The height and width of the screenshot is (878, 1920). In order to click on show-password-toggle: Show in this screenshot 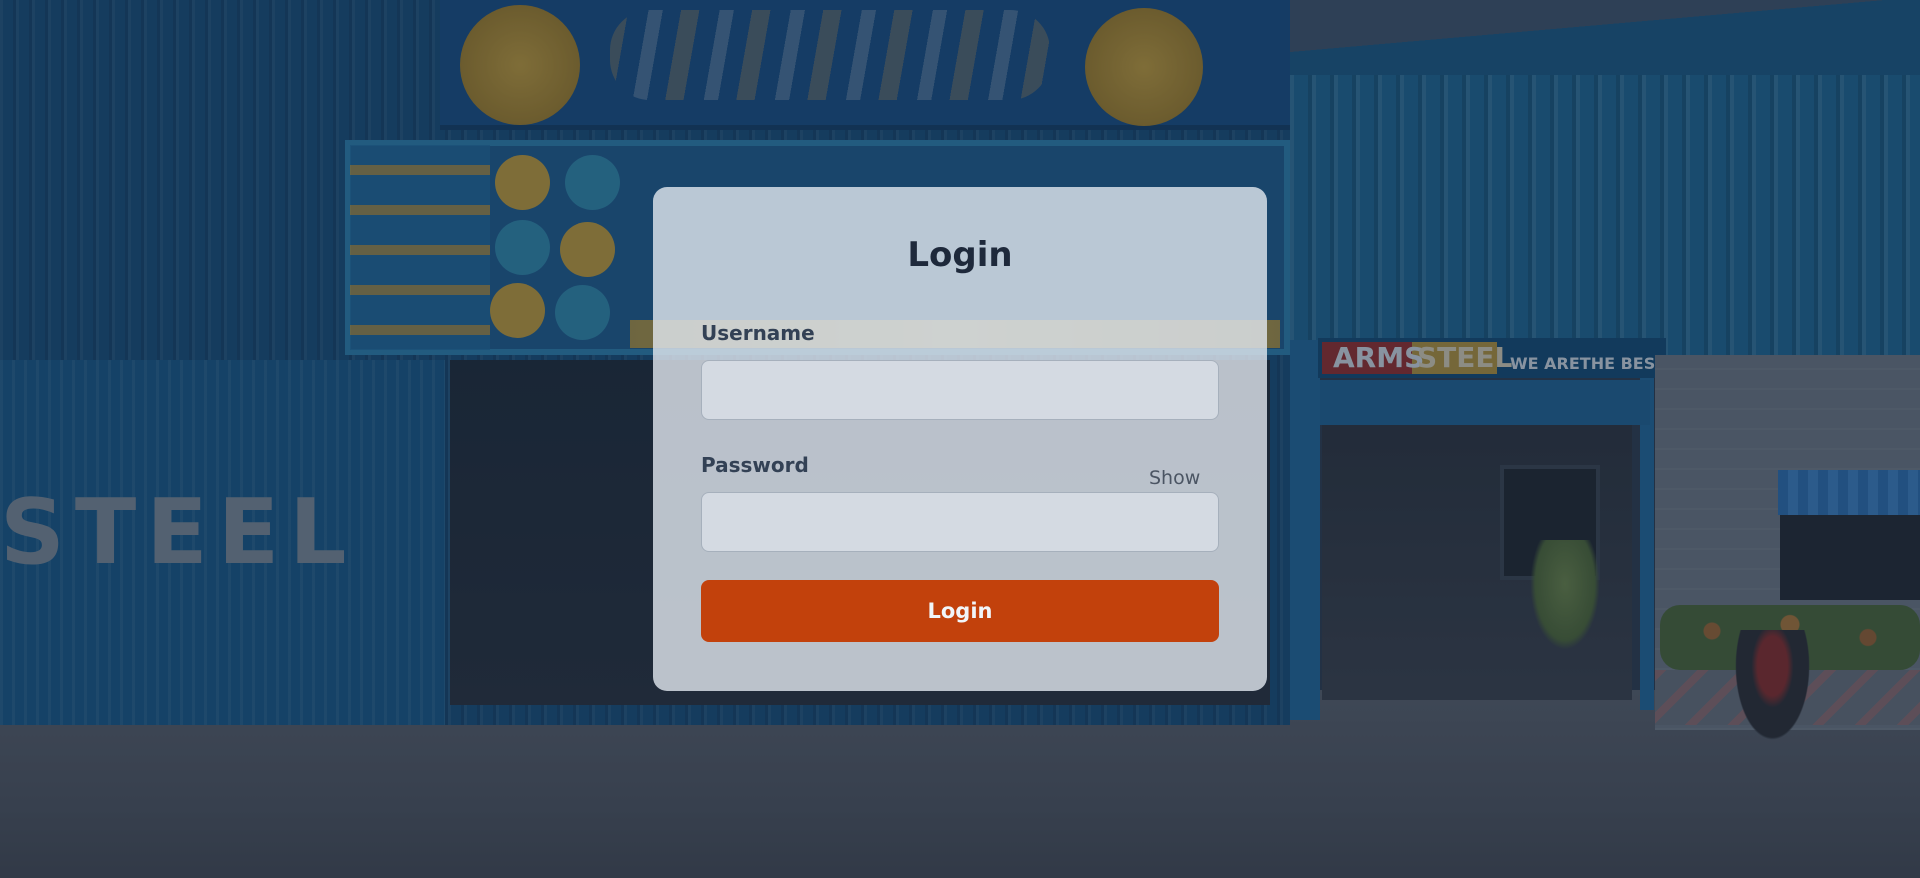, I will do `click(1174, 478)`.